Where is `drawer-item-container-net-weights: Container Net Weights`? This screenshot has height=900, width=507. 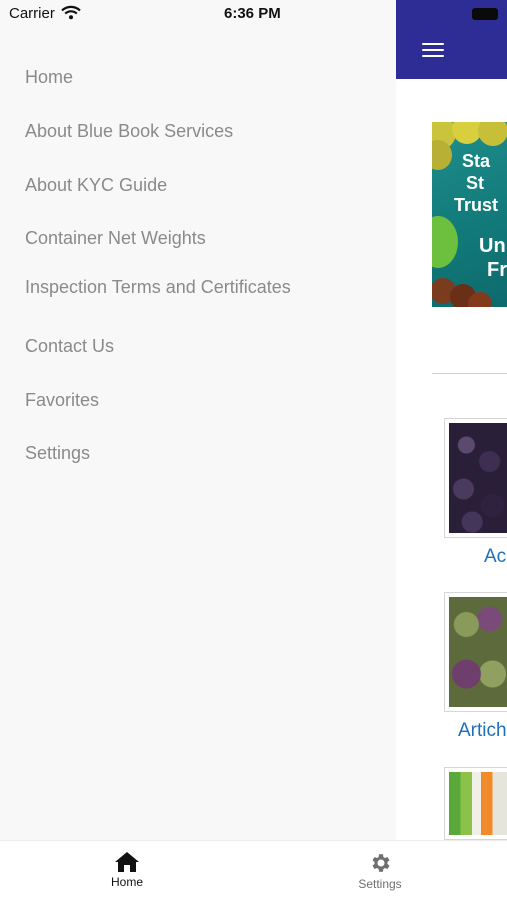
drawer-item-container-net-weights: Container Net Weights is located at coordinates (115, 238).